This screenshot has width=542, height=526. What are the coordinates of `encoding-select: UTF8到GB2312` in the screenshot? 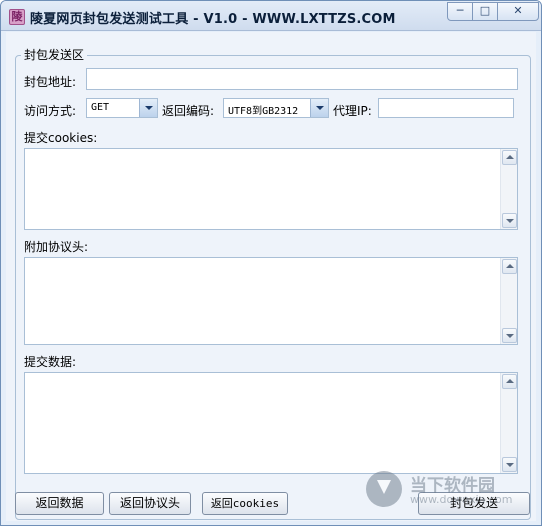 It's located at (276, 108).